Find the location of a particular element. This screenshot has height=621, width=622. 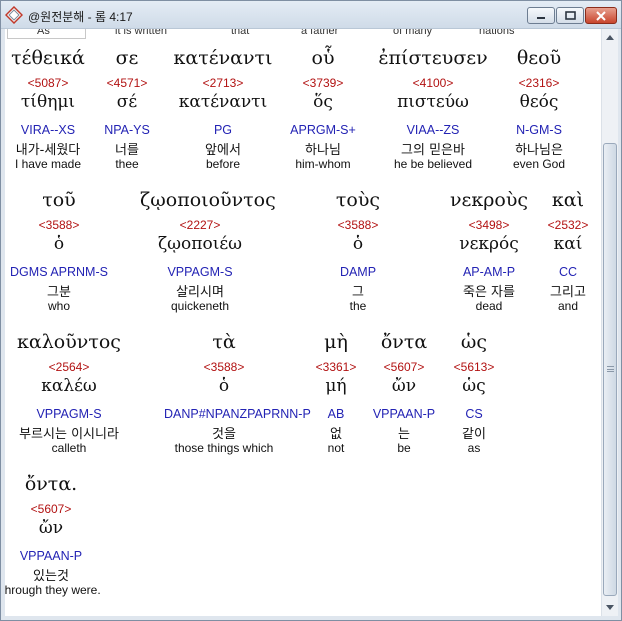

english-gloss: even God is located at coordinates (539, 164).